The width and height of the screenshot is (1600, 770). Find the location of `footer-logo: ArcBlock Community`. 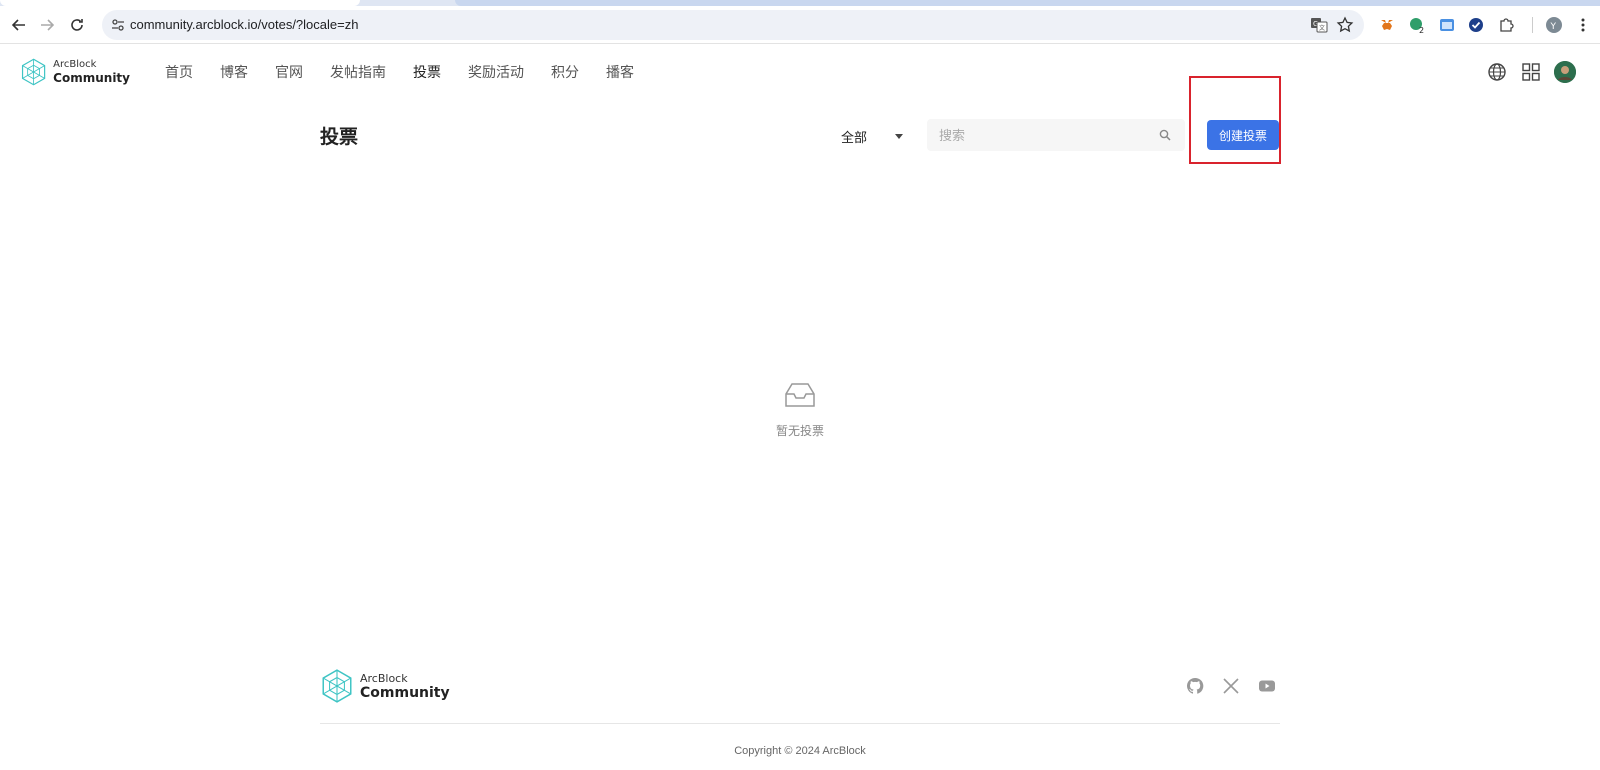

footer-logo: ArcBlock Community is located at coordinates (385, 686).